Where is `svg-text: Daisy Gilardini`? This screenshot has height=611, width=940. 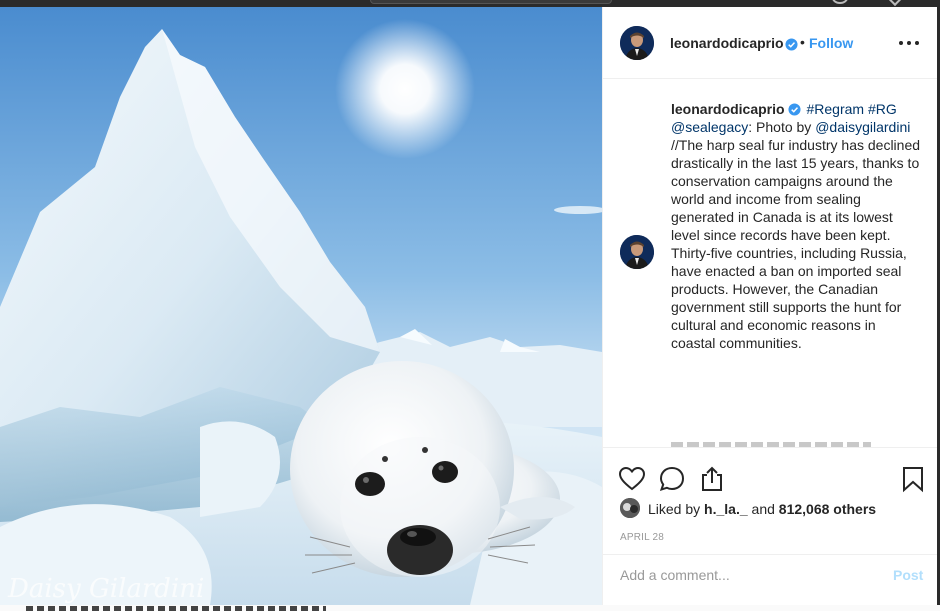
svg-text: Daisy Gilardini is located at coordinates (105, 589).